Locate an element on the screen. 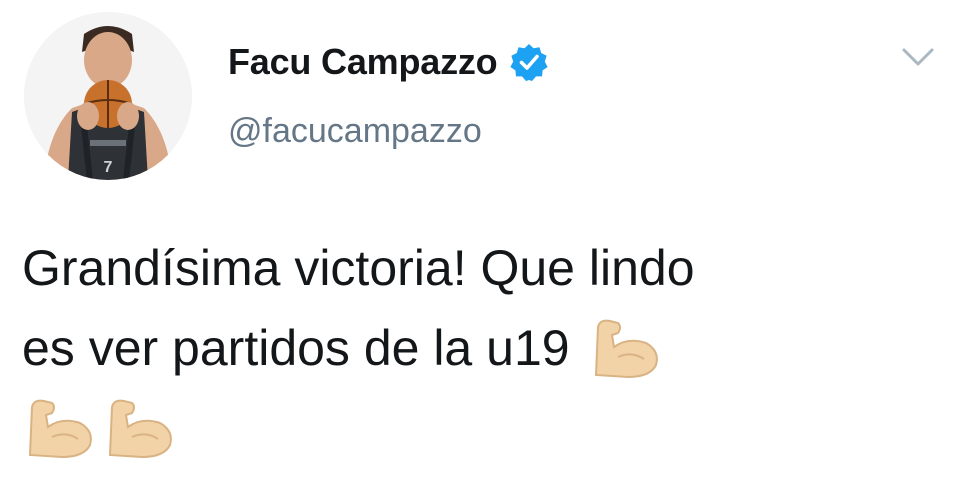 Image resolution: width=970 pixels, height=485 pixels. verified-badge-icon is located at coordinates (529, 62).